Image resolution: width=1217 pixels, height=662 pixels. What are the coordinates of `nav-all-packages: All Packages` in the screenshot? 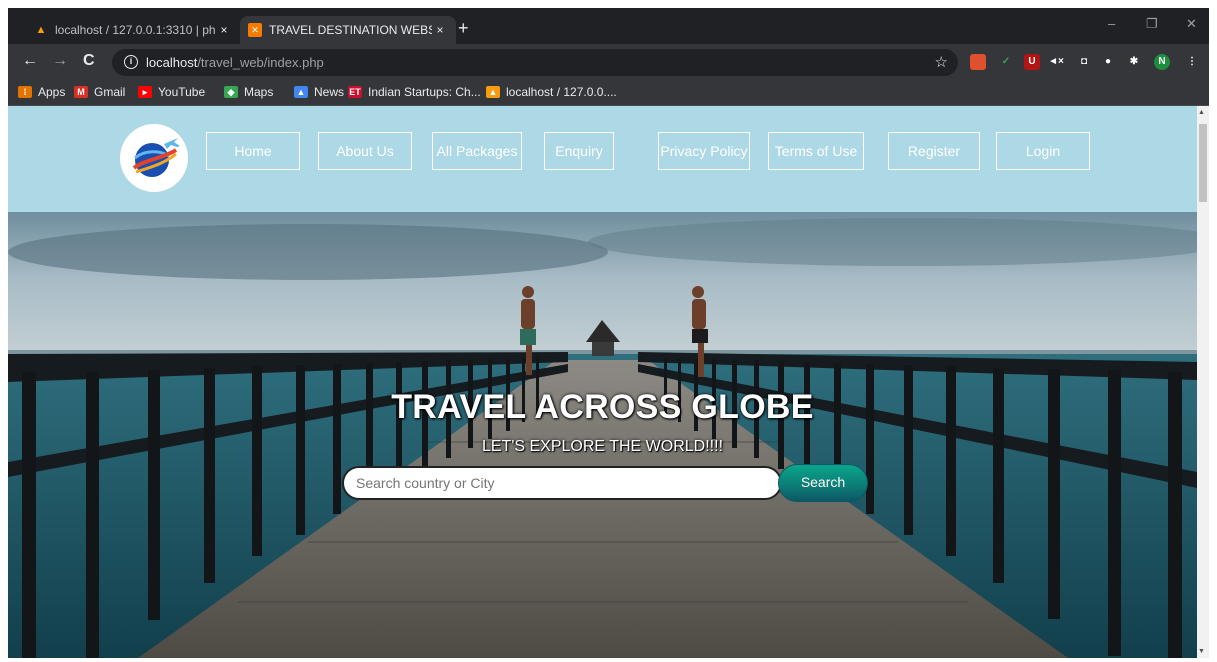 It's located at (477, 151).